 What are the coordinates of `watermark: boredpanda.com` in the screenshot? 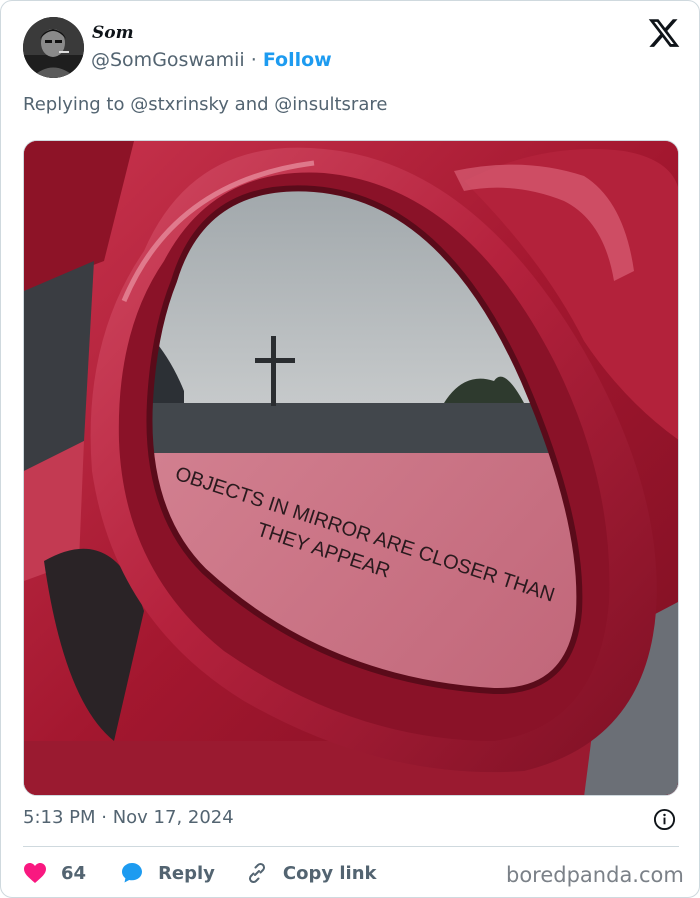 It's located at (595, 875).